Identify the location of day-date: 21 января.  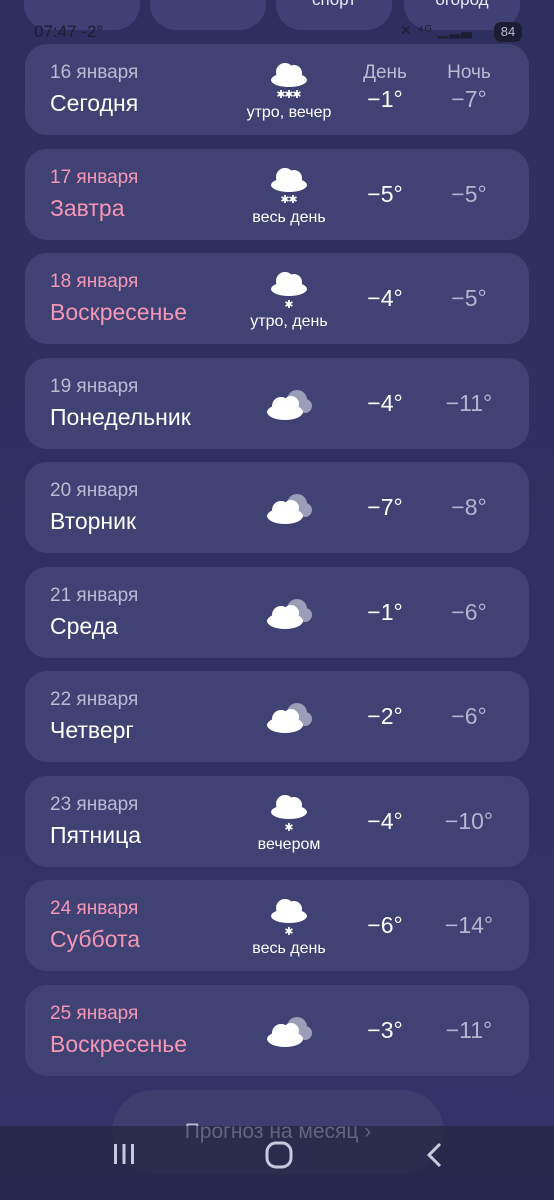
(94, 595).